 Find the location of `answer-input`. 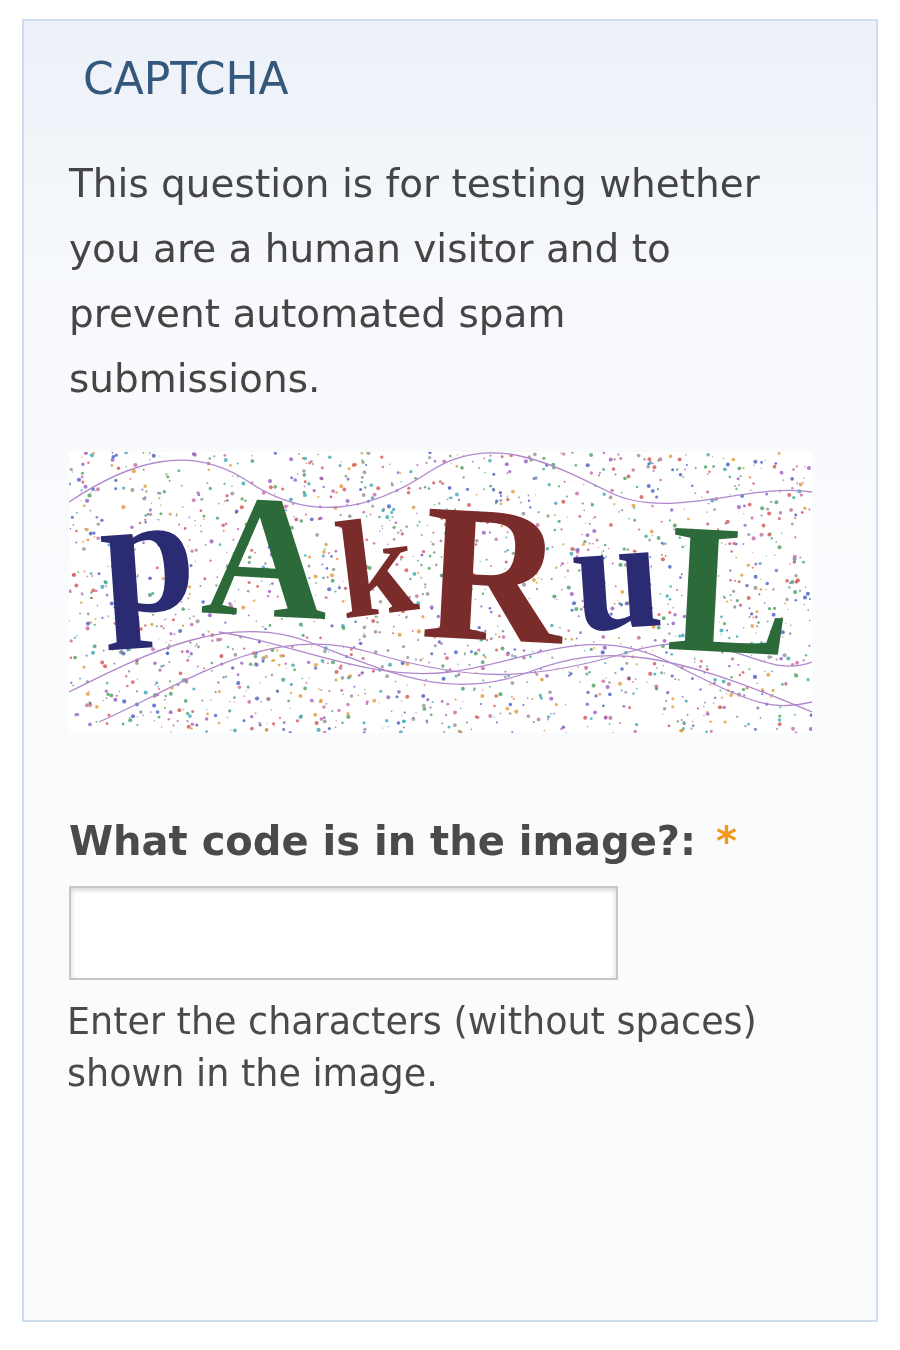

answer-input is located at coordinates (343, 933).